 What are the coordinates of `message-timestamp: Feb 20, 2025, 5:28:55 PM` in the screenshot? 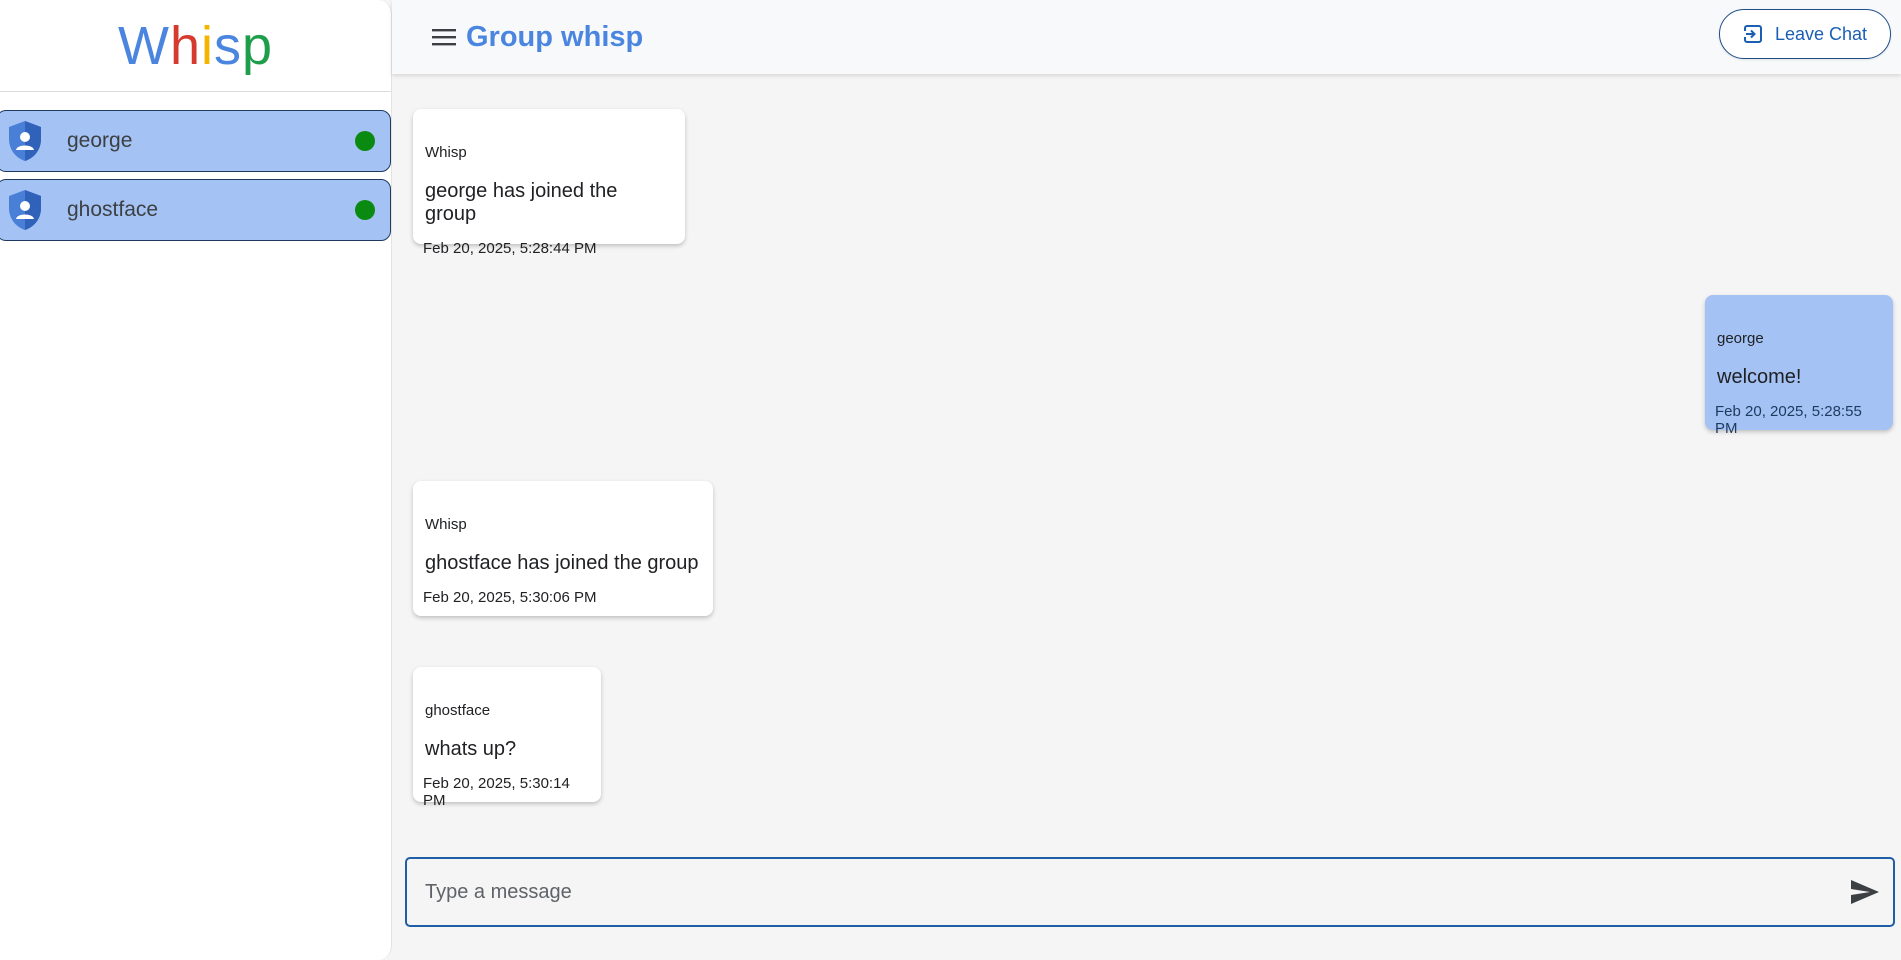 It's located at (1788, 420).